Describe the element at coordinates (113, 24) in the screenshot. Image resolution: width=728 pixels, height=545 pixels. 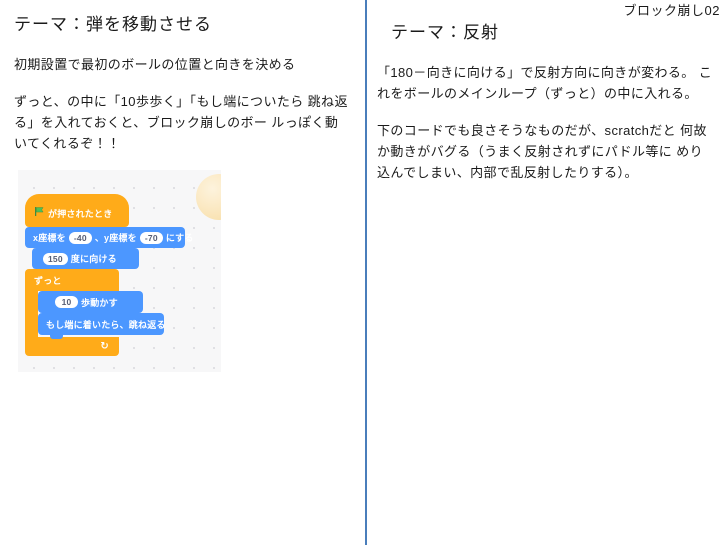
I see `left-page-title: テーマ：弾を移動させる` at that location.